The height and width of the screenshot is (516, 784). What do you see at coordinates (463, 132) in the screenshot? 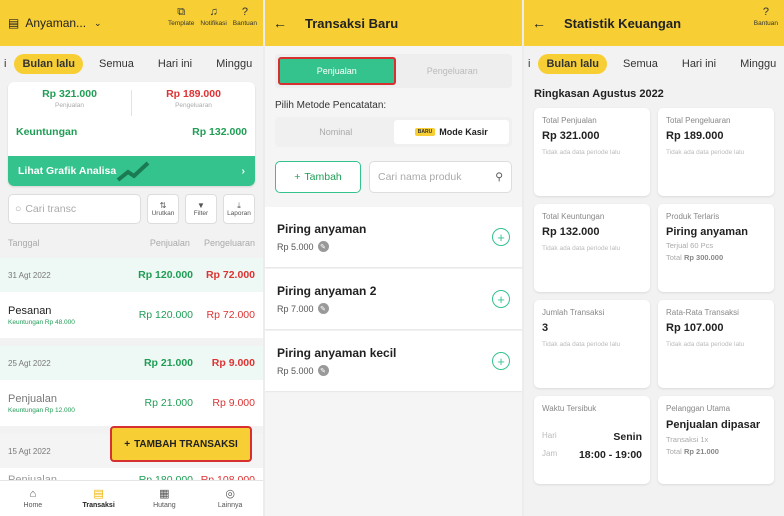
I see `mode-cashier-label: Mode Kasir` at bounding box center [463, 132].